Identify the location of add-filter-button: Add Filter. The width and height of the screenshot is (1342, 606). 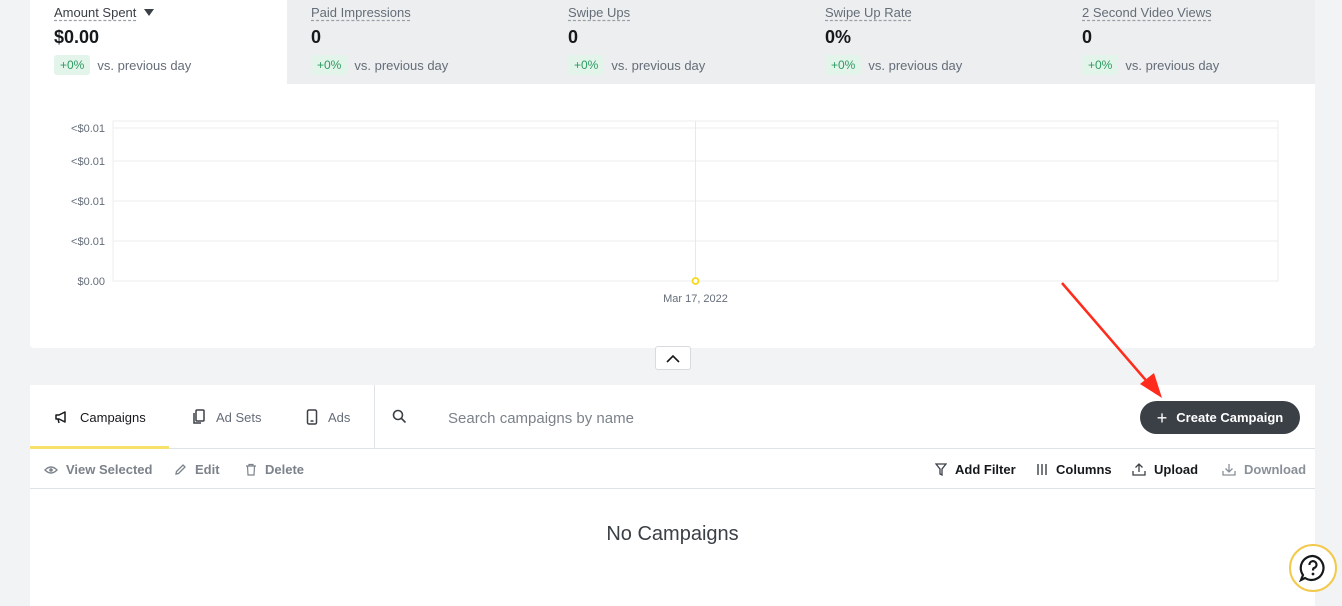
(975, 469).